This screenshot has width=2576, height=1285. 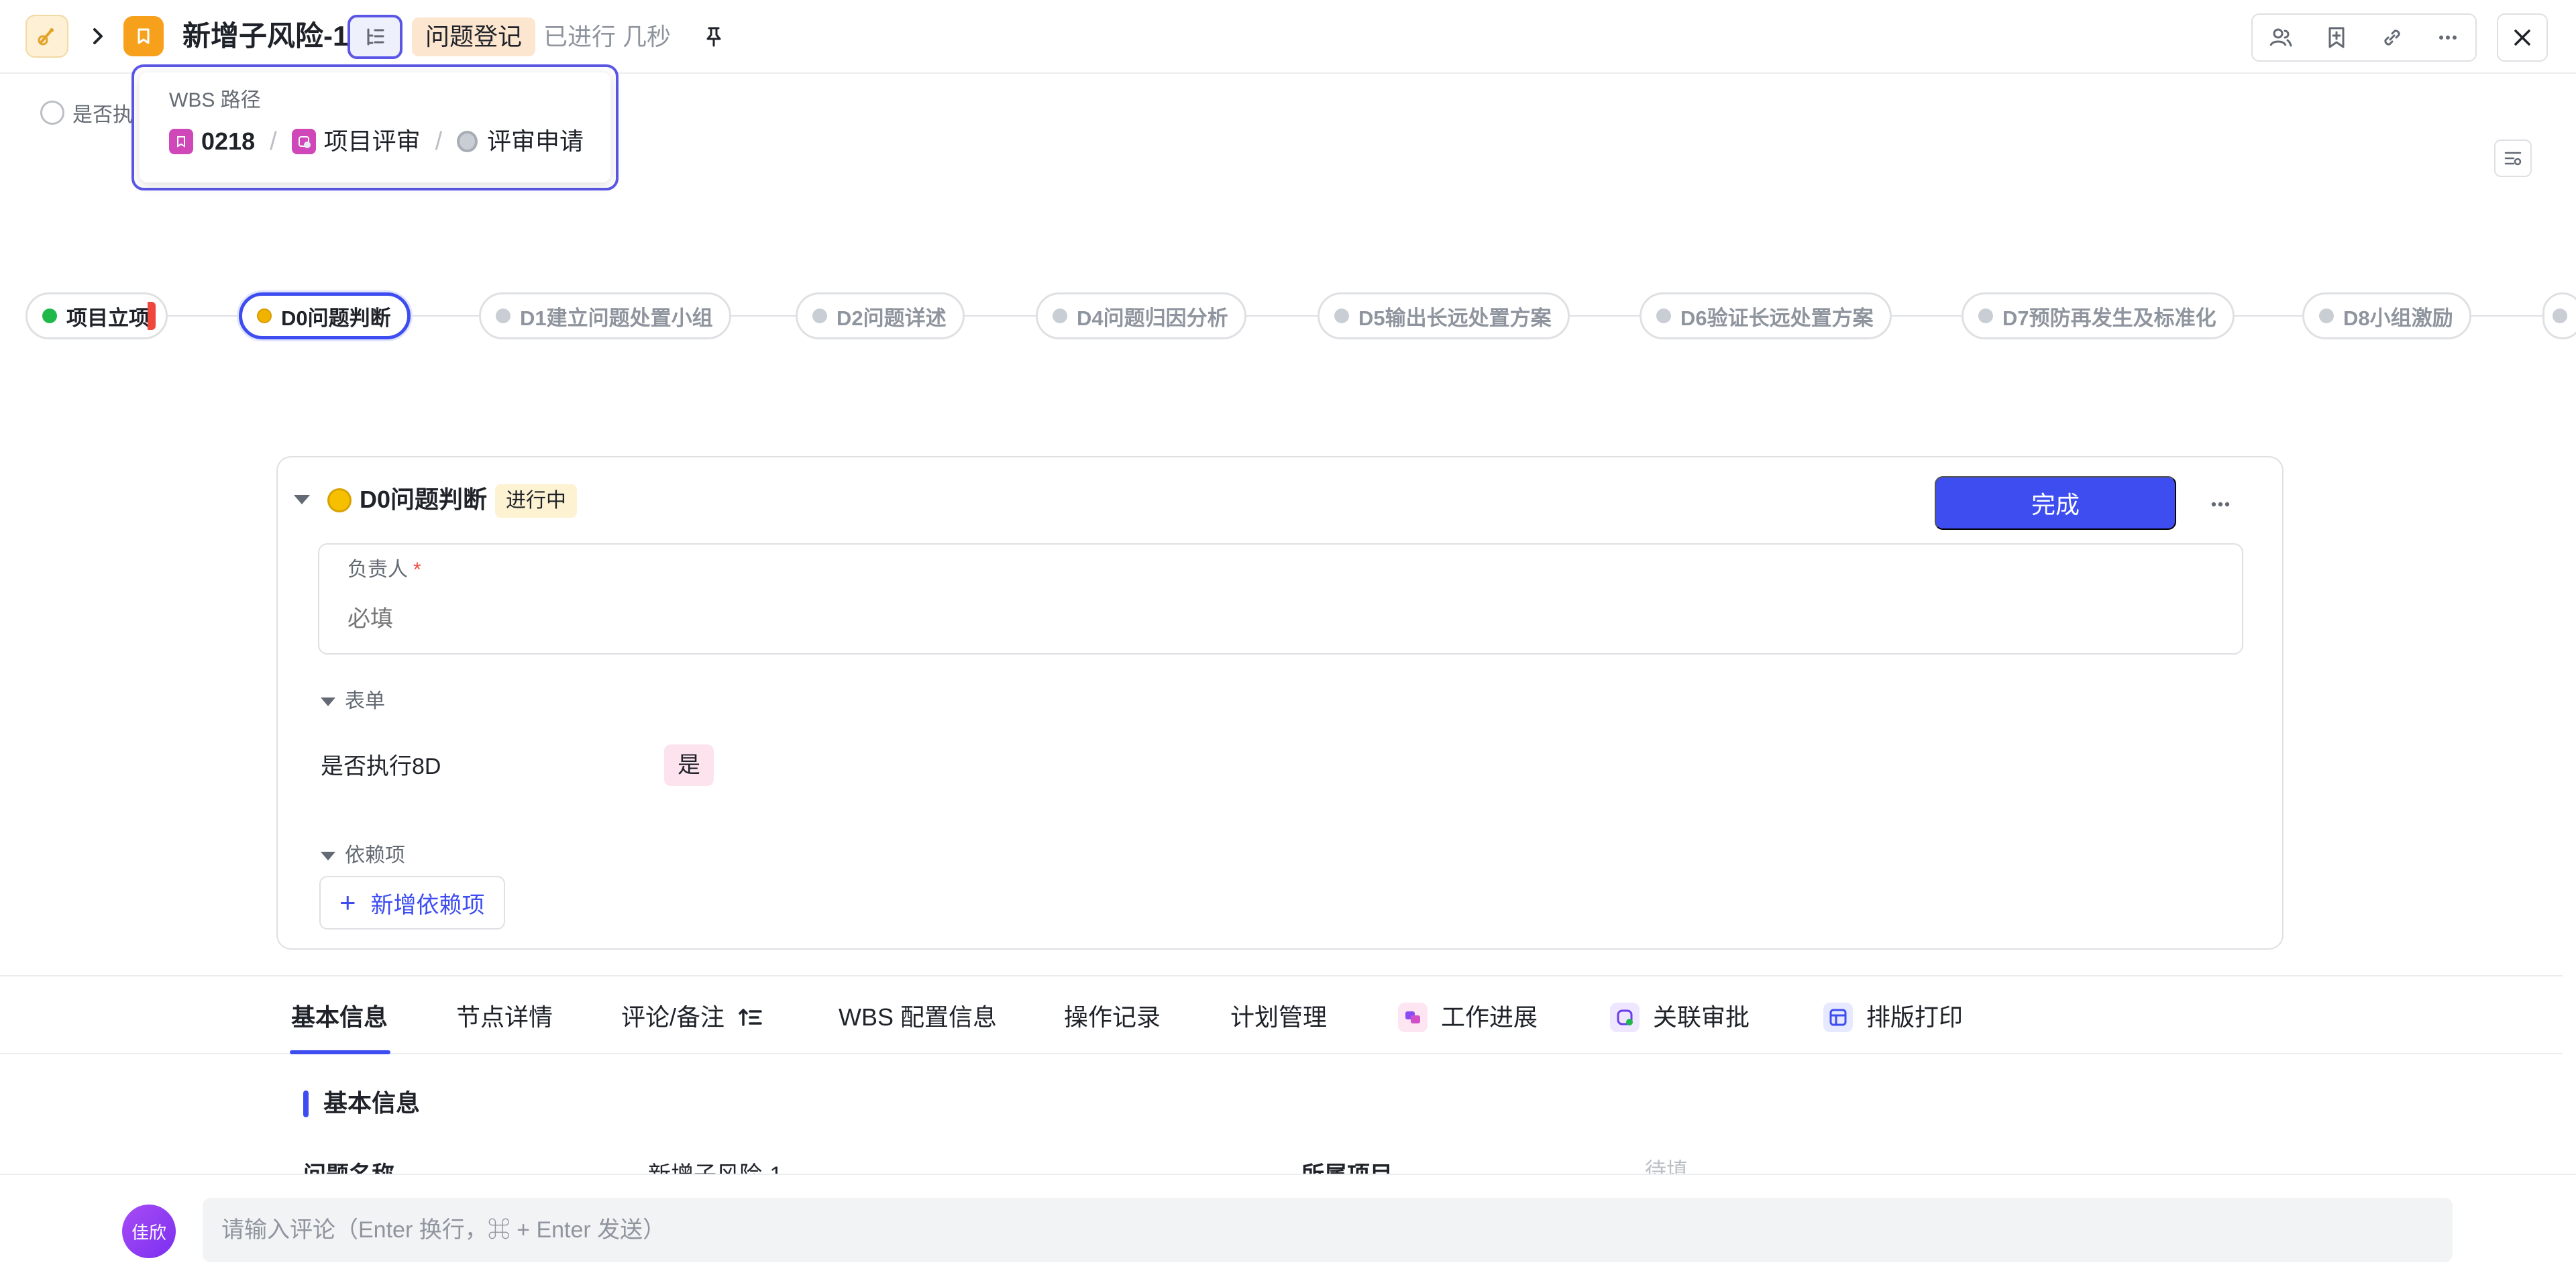 I want to click on chevron-right-icon, so click(x=98, y=36).